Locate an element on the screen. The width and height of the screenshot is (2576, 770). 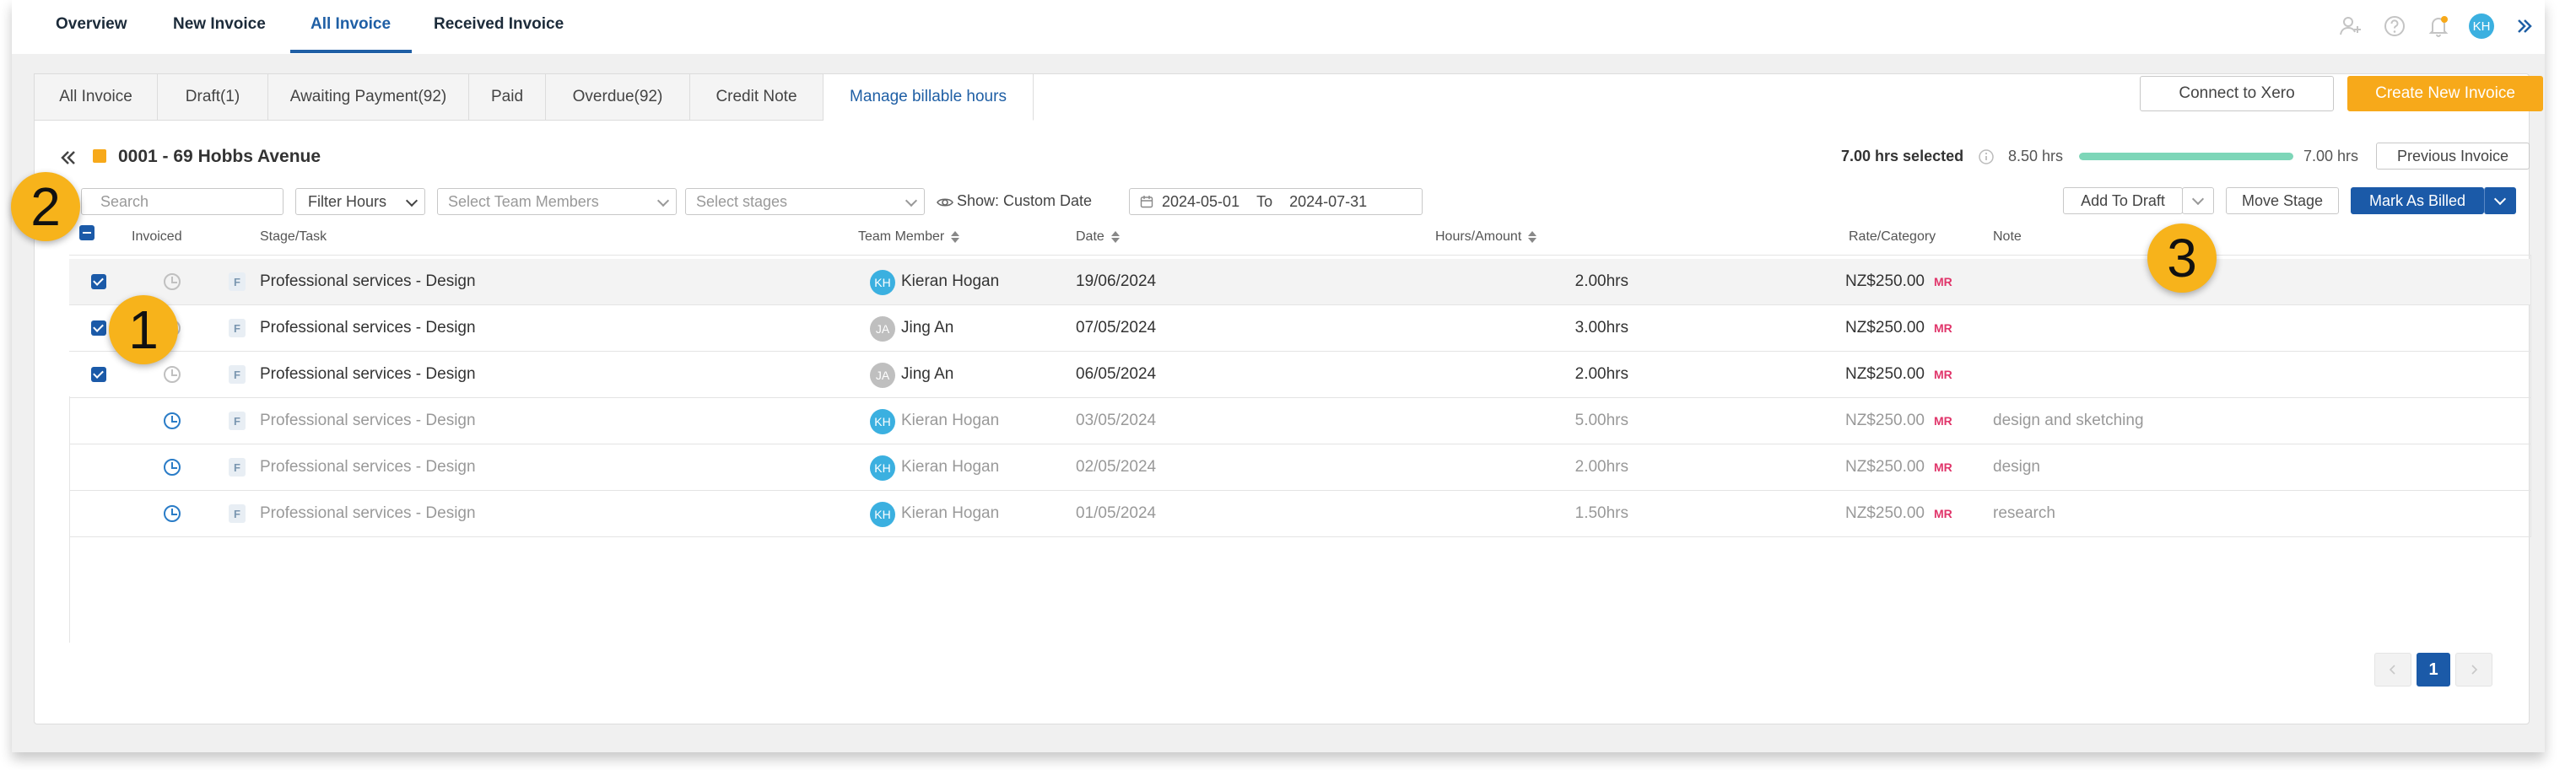
date: 07/05/2024 is located at coordinates (1116, 328).